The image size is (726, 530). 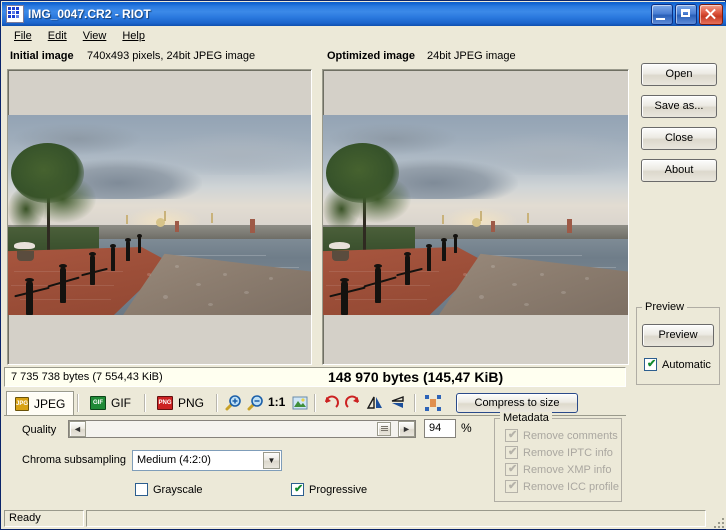 I want to click on chroma-subsampling-select: Medium (4:2:0) ▼, so click(x=207, y=460).